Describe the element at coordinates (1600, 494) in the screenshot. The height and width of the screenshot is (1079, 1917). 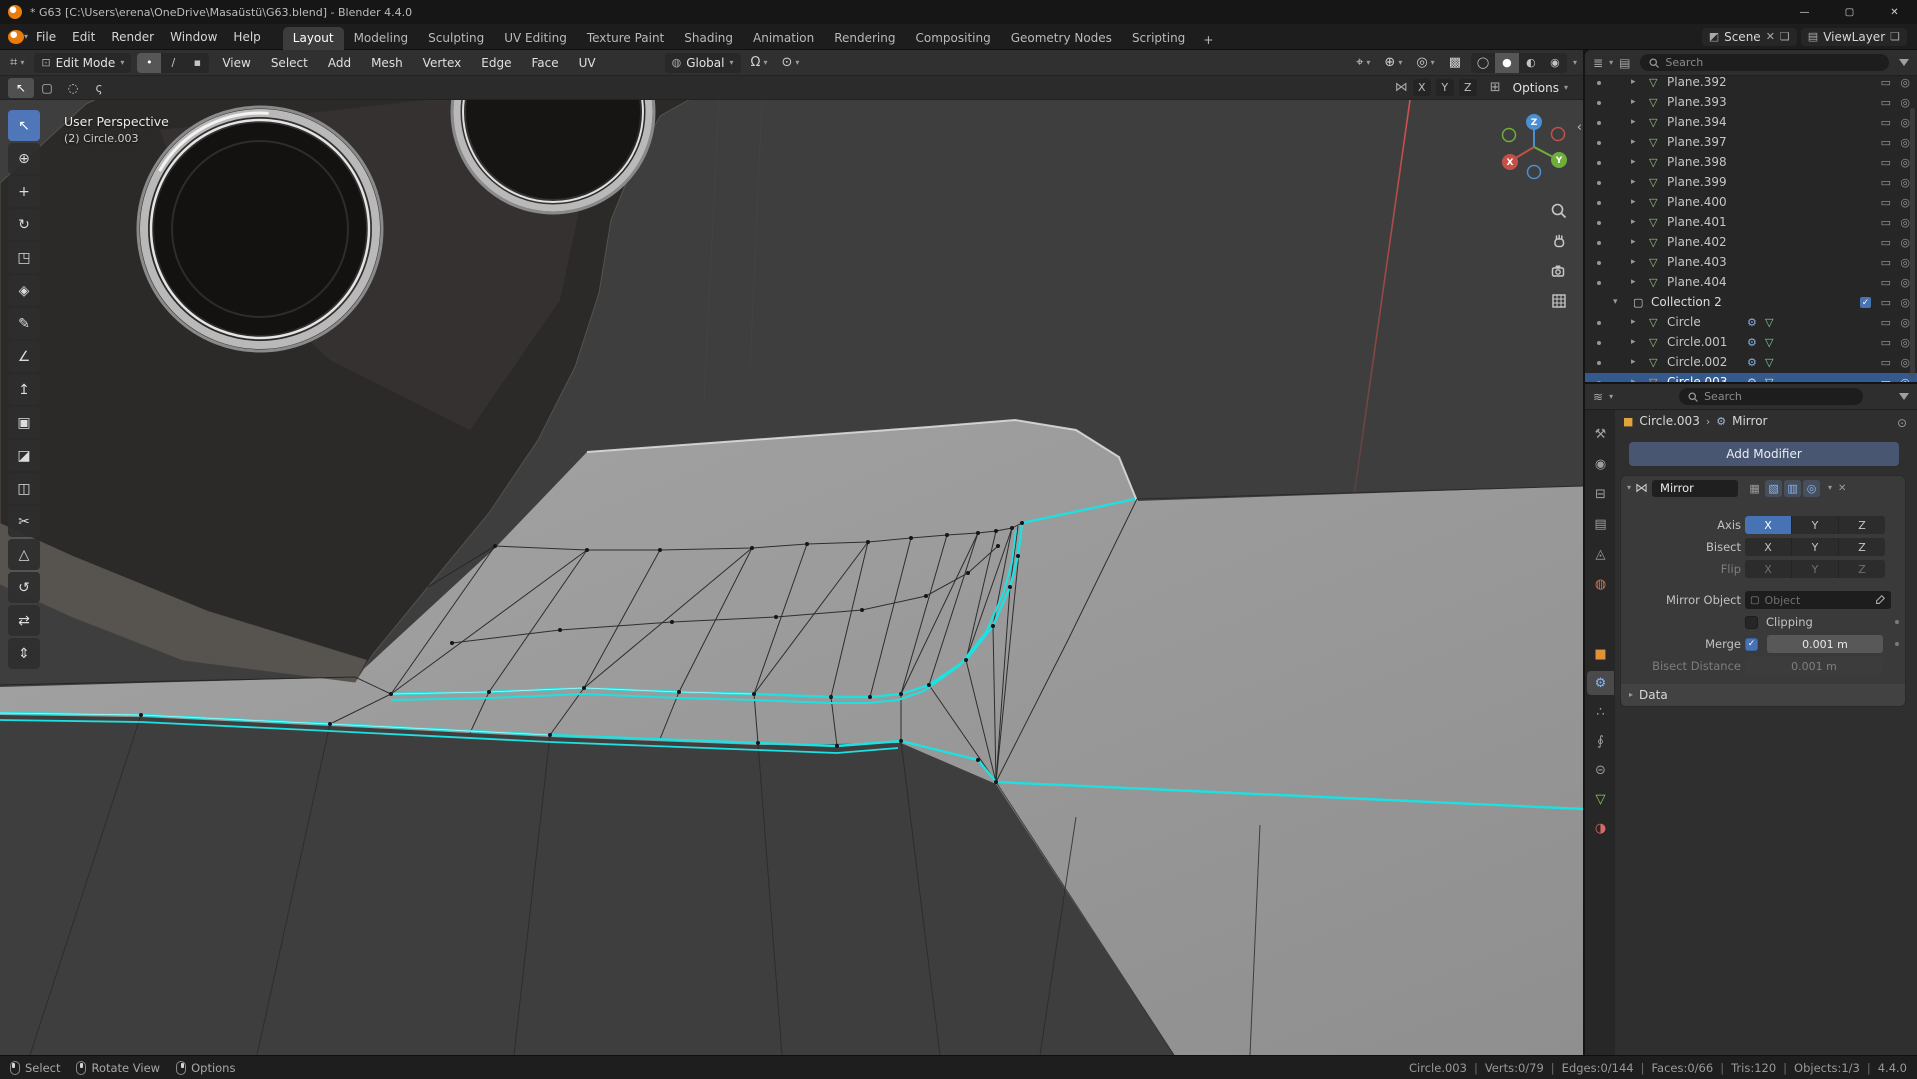
I see `tab-output: ⊟` at that location.